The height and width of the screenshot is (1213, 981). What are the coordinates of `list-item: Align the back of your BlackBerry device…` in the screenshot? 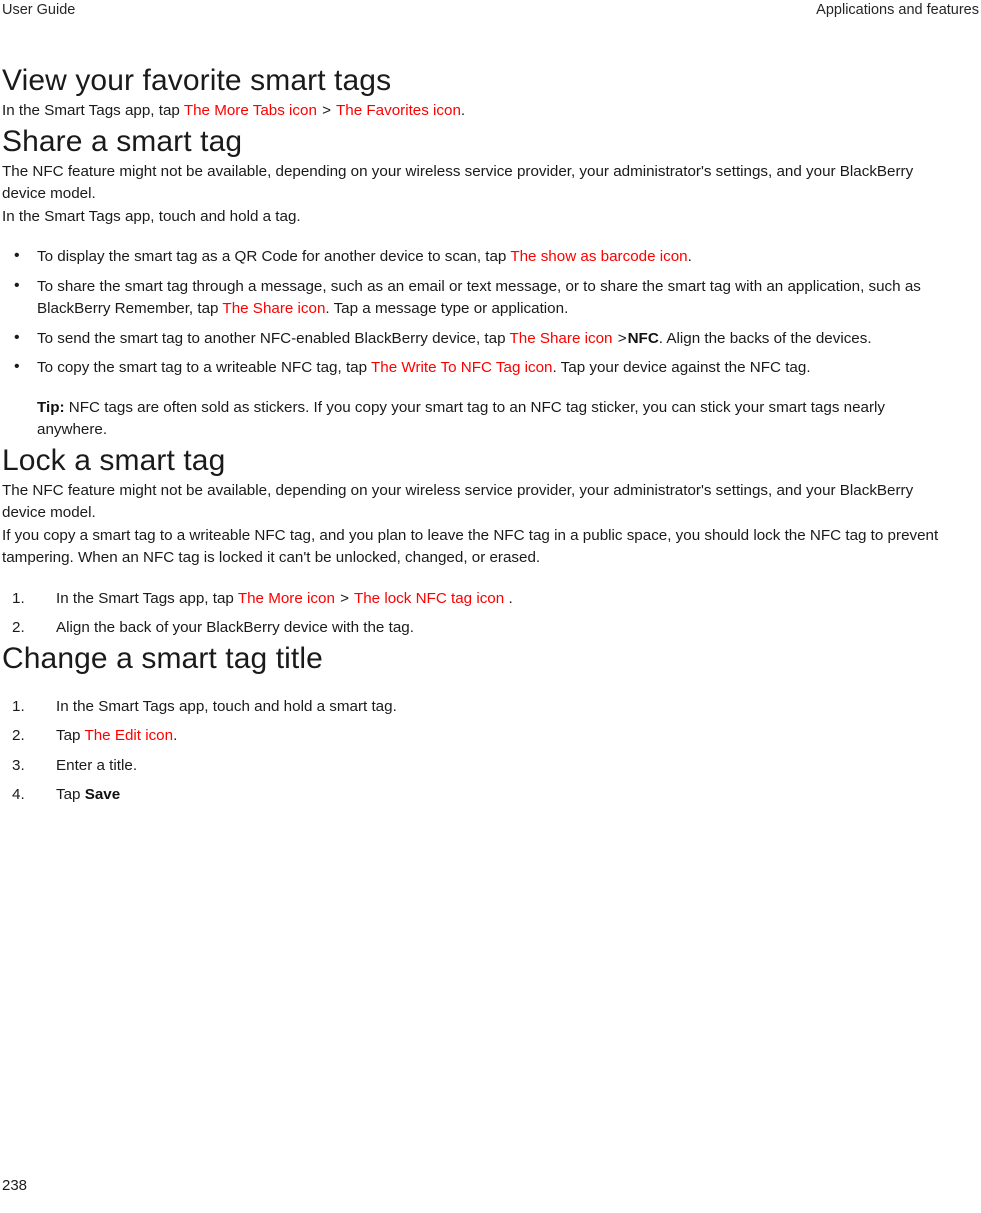 It's located at (477, 628).